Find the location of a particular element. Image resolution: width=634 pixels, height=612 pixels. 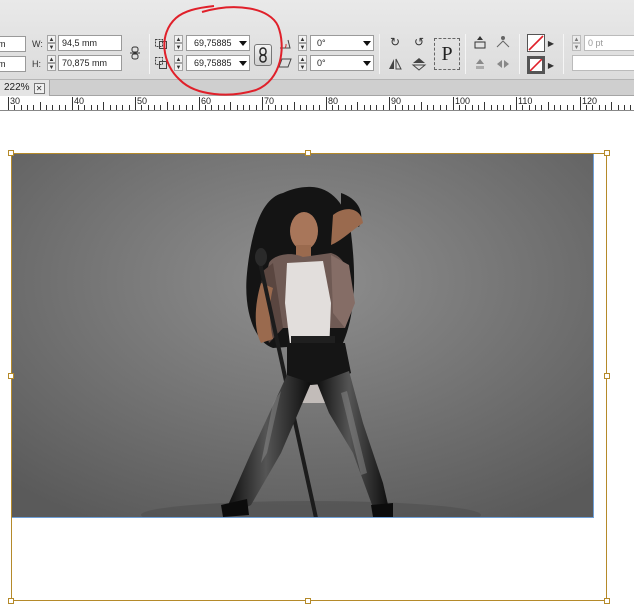

resize-handle-middle-left is located at coordinates (11, 376).